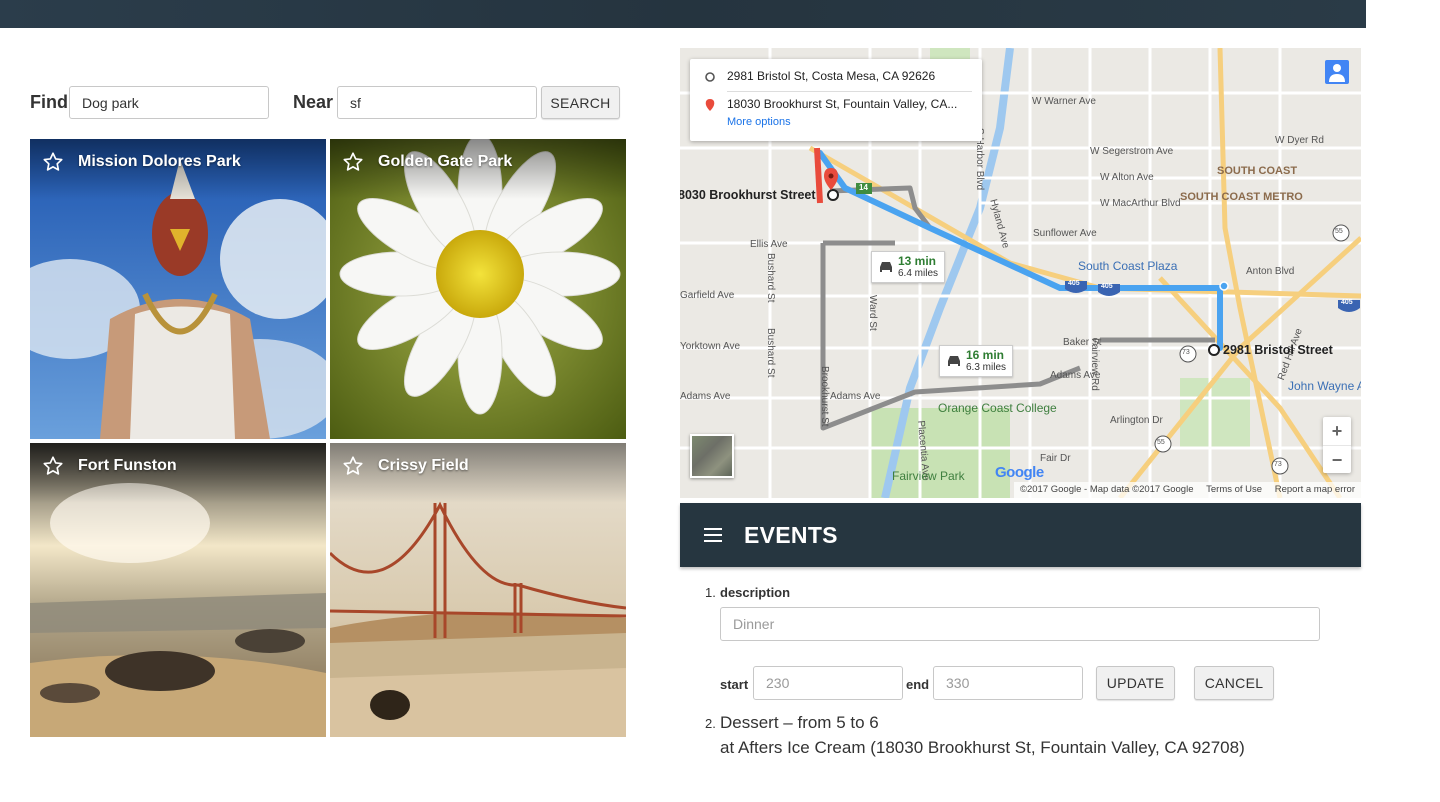 The height and width of the screenshot is (802, 1440). What do you see at coordinates (1020, 624) in the screenshot?
I see `description-input` at bounding box center [1020, 624].